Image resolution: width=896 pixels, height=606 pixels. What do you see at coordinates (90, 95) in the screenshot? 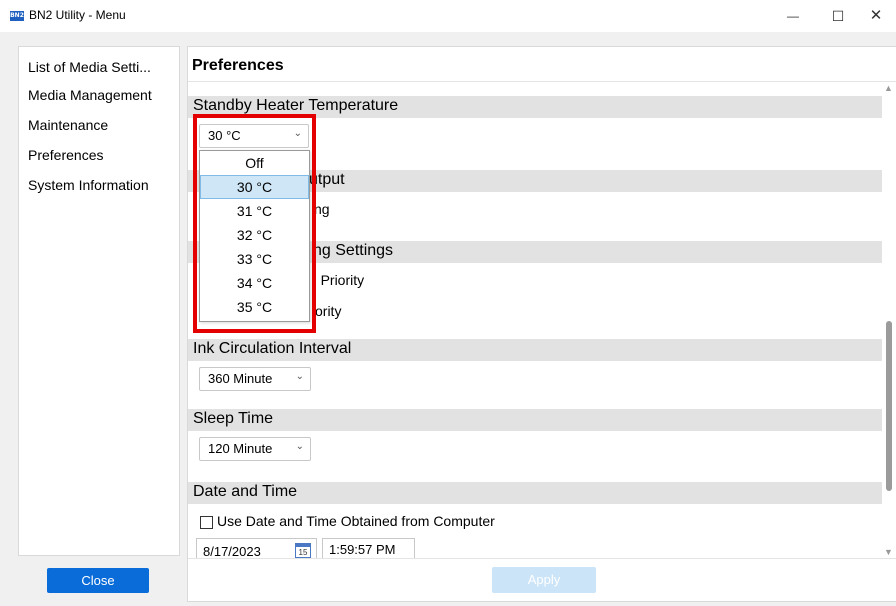
I see `sidebar-item-media-management: Media Management` at bounding box center [90, 95].